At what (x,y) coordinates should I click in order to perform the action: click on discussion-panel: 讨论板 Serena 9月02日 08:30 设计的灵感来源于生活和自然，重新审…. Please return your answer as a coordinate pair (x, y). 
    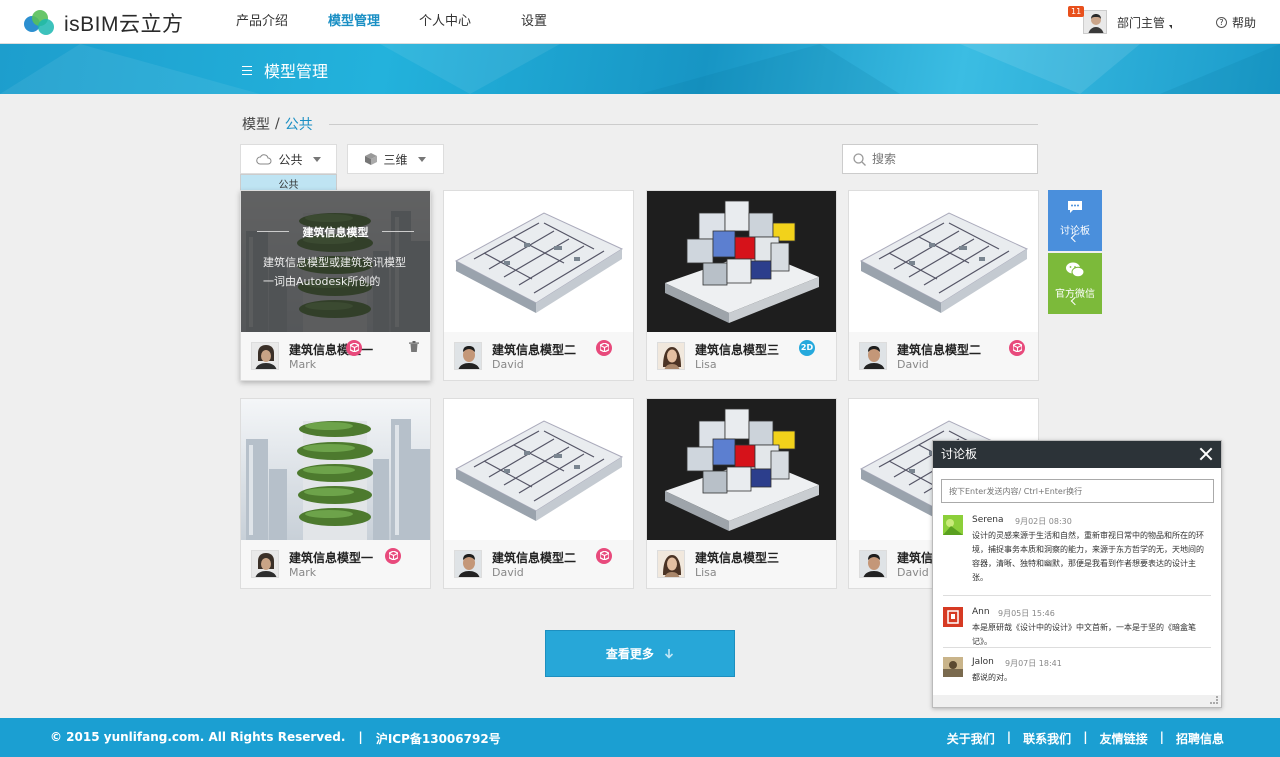
    Looking at the image, I should click on (1077, 574).